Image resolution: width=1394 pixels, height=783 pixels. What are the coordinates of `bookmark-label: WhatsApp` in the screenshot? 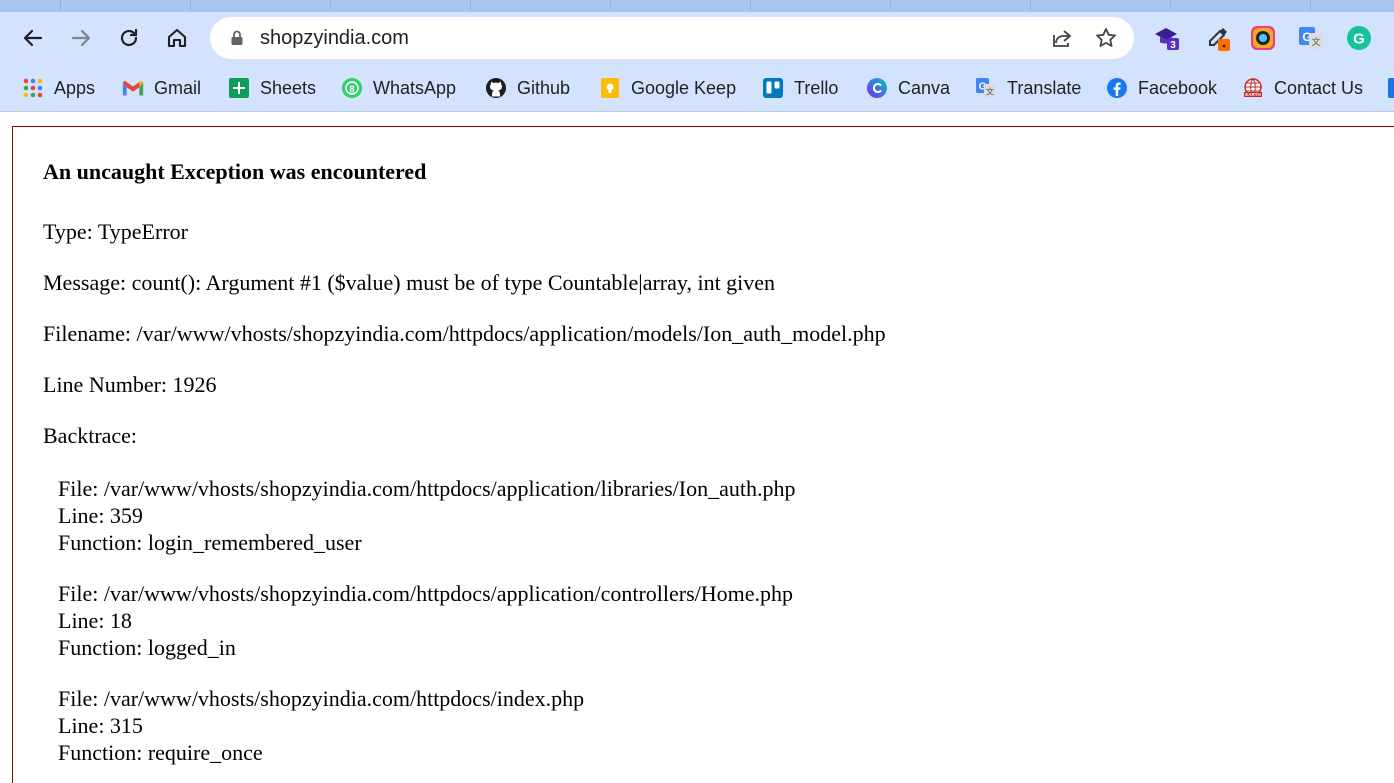 It's located at (415, 87).